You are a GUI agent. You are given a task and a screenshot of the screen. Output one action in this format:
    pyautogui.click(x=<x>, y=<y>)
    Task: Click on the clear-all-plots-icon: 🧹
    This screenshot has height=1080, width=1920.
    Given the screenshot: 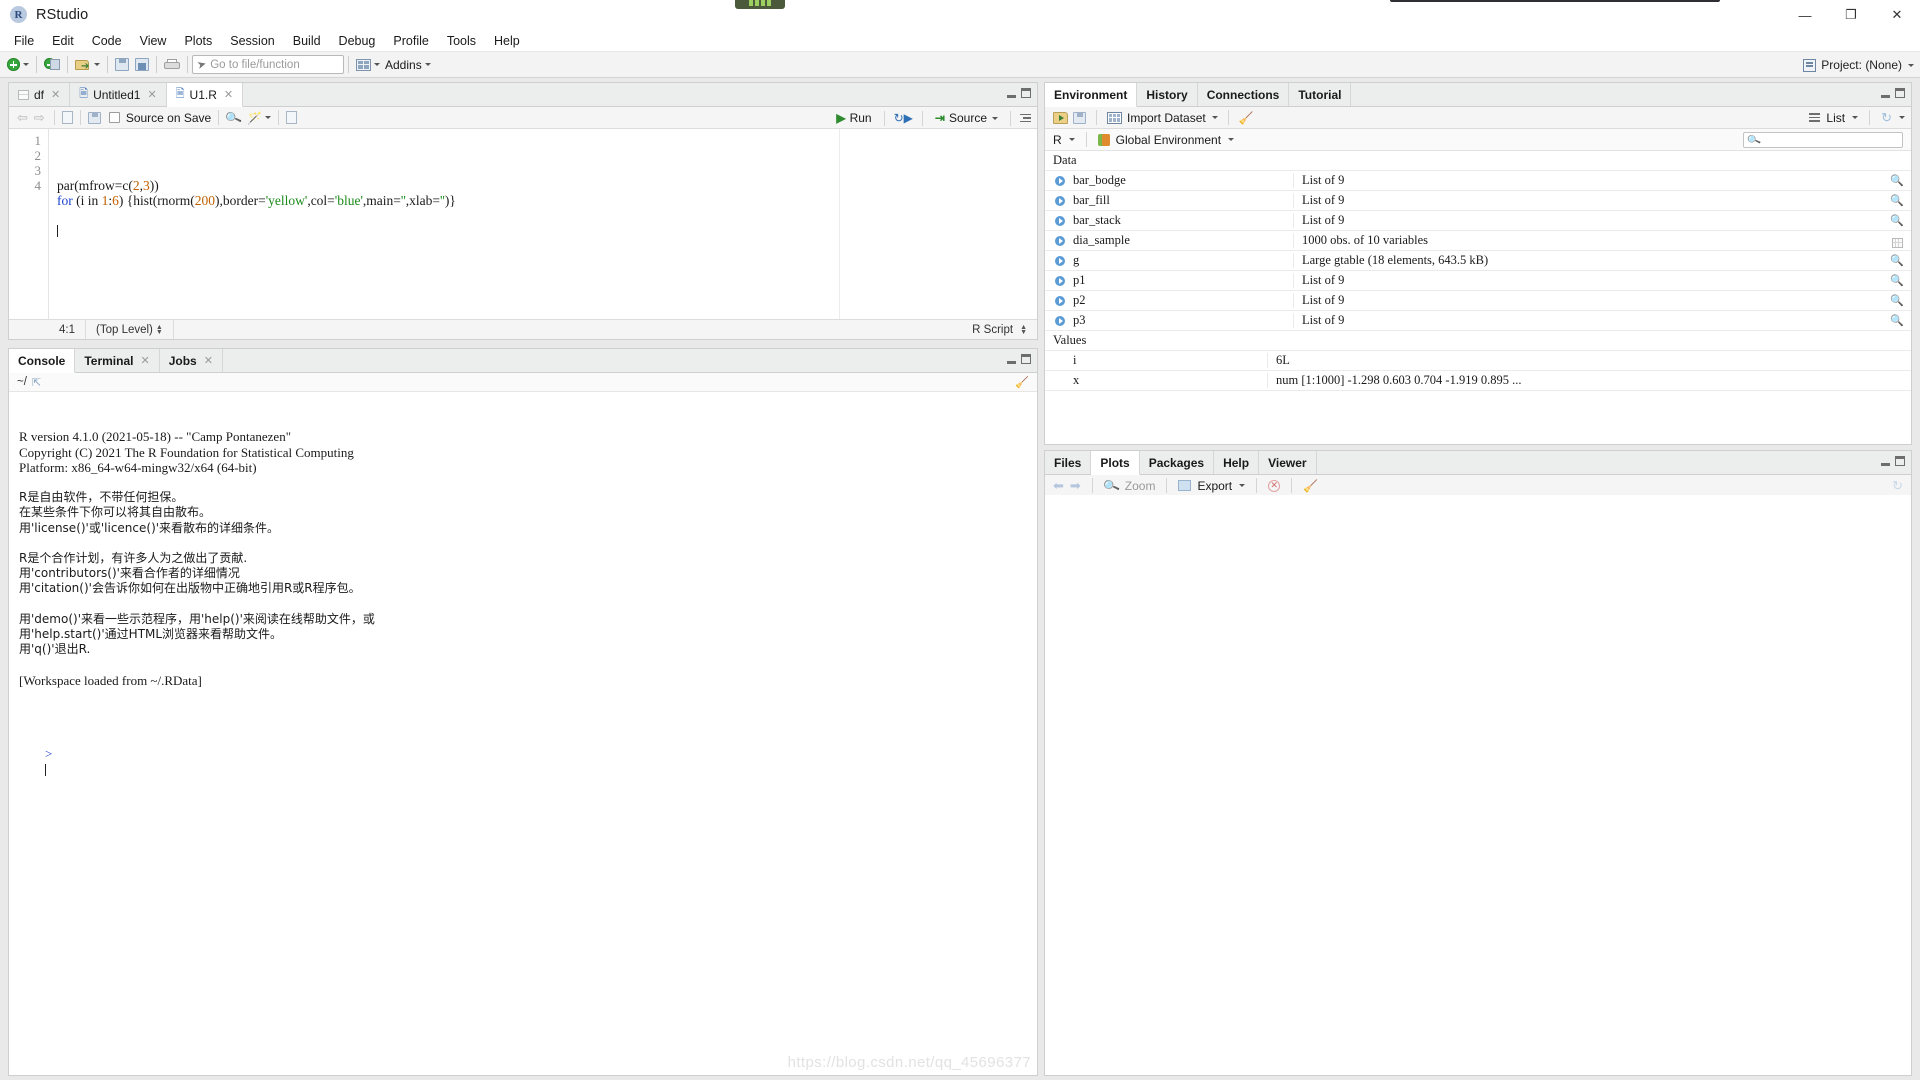 What is the action you would take?
    pyautogui.click(x=1310, y=486)
    